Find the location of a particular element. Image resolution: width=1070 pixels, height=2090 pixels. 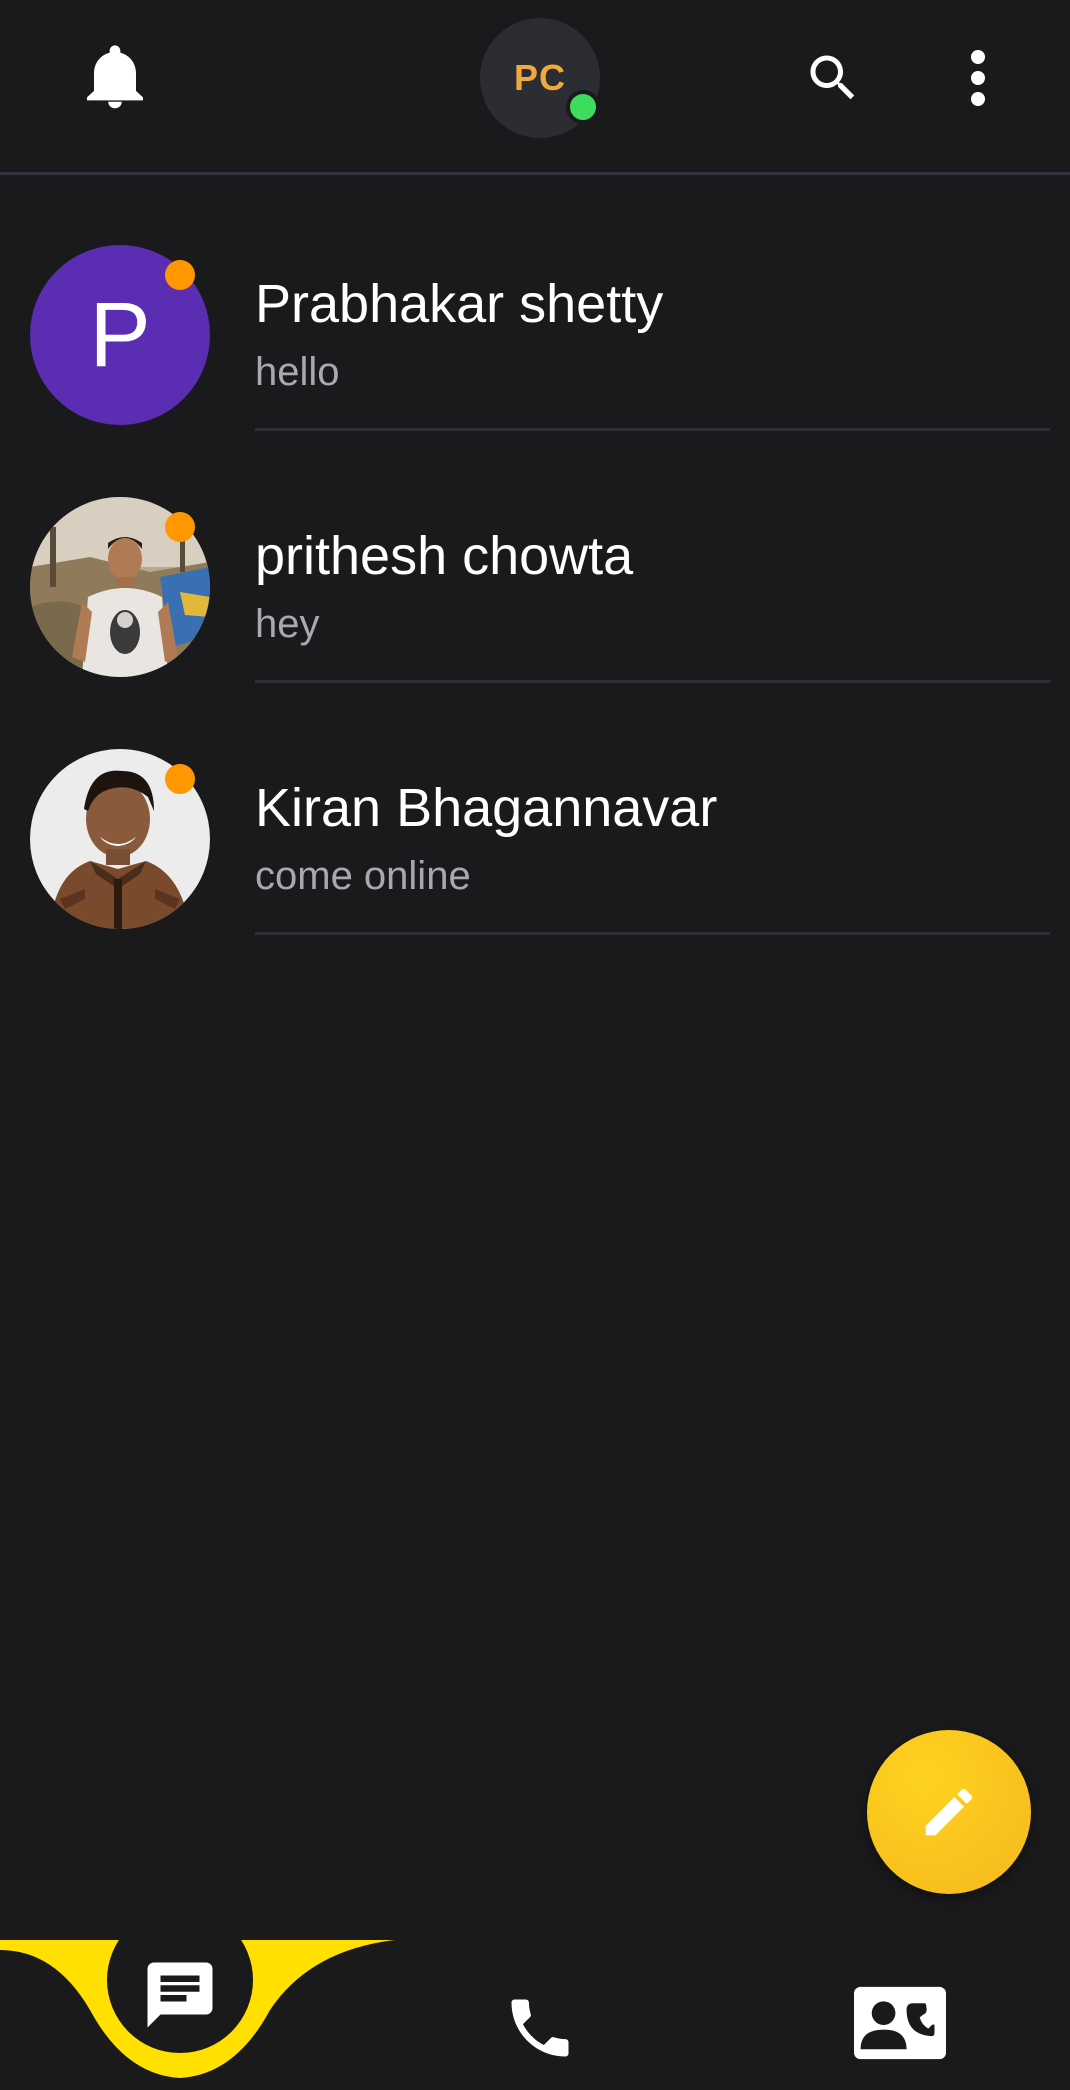

search-icon is located at coordinates (832, 77).